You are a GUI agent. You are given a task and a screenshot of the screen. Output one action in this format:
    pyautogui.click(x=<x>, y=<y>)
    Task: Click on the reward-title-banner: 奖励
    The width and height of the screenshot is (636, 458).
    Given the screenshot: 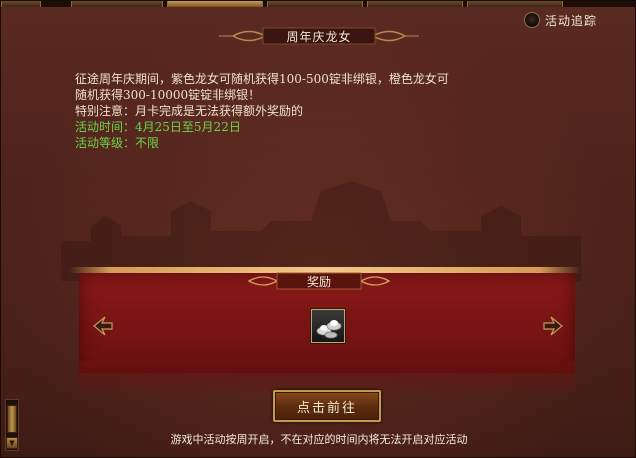 What is the action you would take?
    pyautogui.click(x=319, y=281)
    